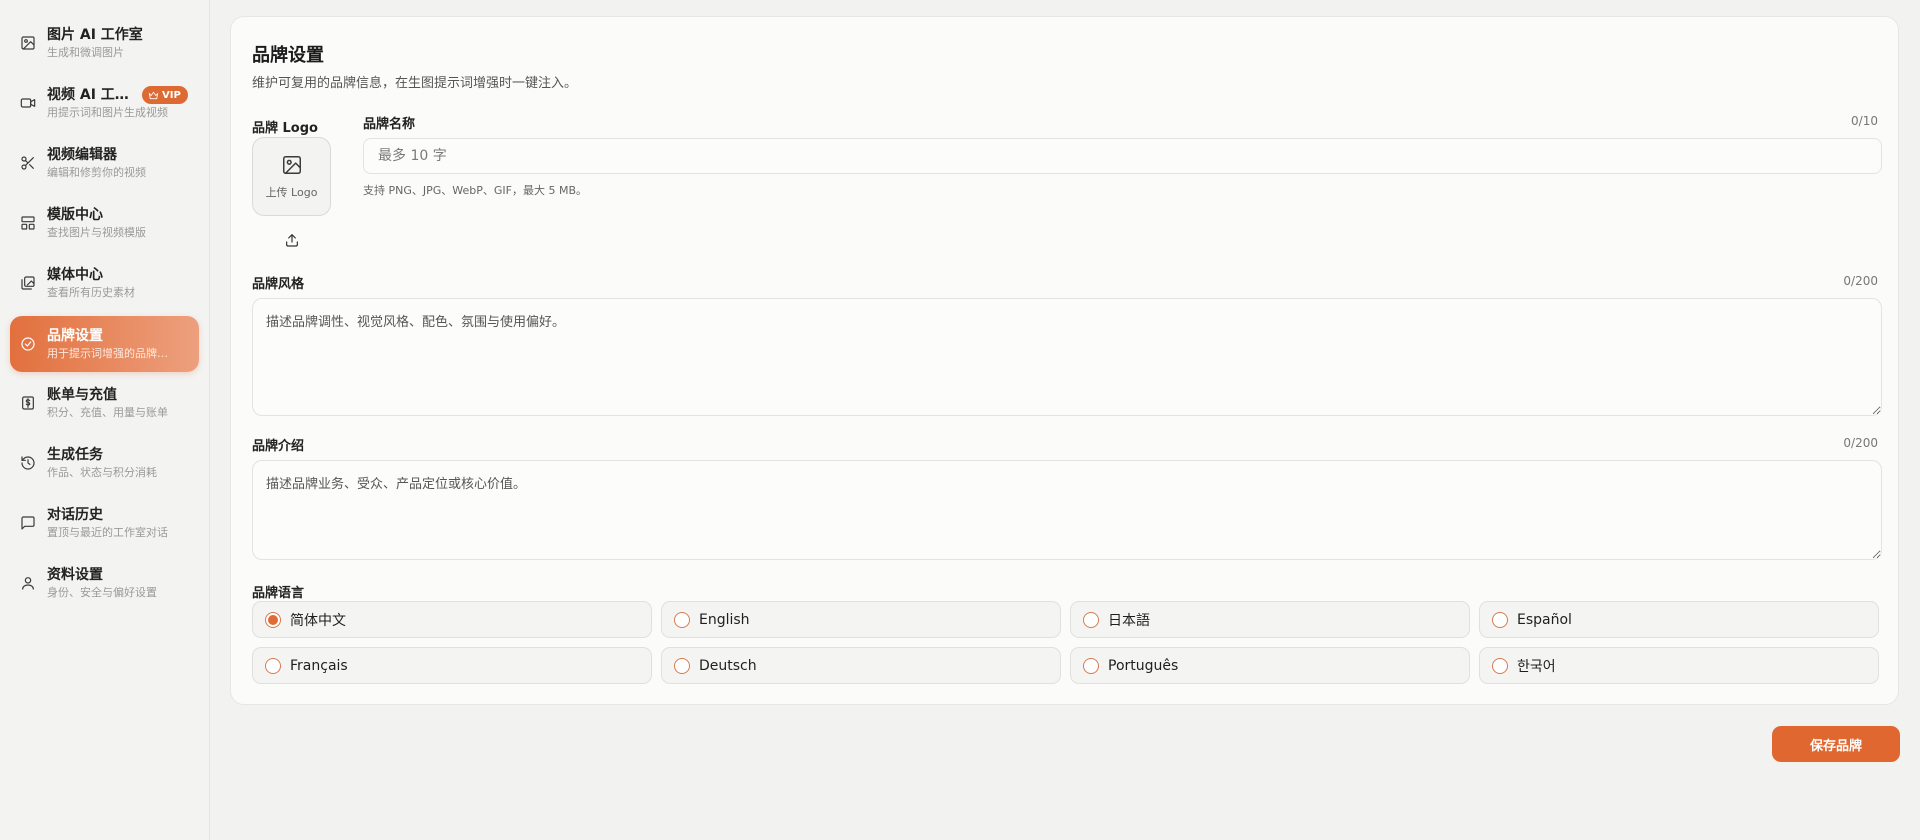  Describe the element at coordinates (1679, 665) in the screenshot. I see `language-option-ko: 한국어` at that location.